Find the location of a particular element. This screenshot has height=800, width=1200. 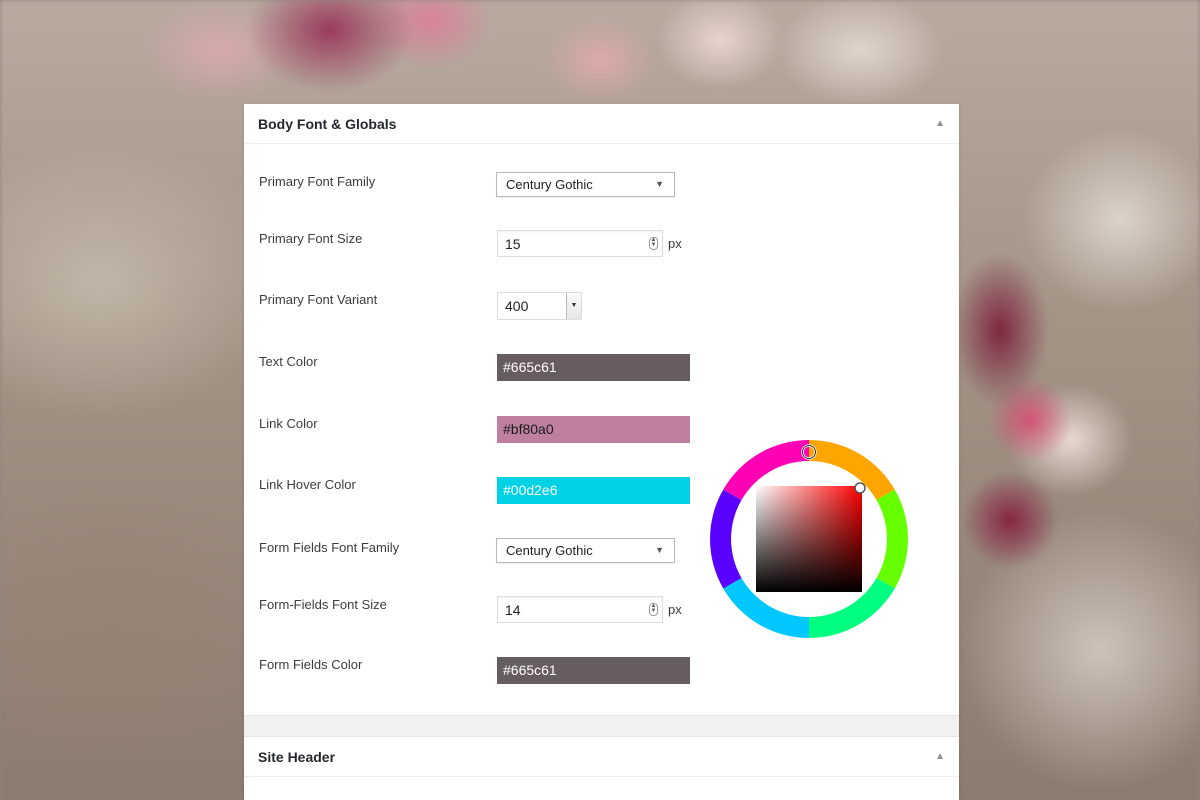

text-color-swatch: #665c61 is located at coordinates (593, 367).